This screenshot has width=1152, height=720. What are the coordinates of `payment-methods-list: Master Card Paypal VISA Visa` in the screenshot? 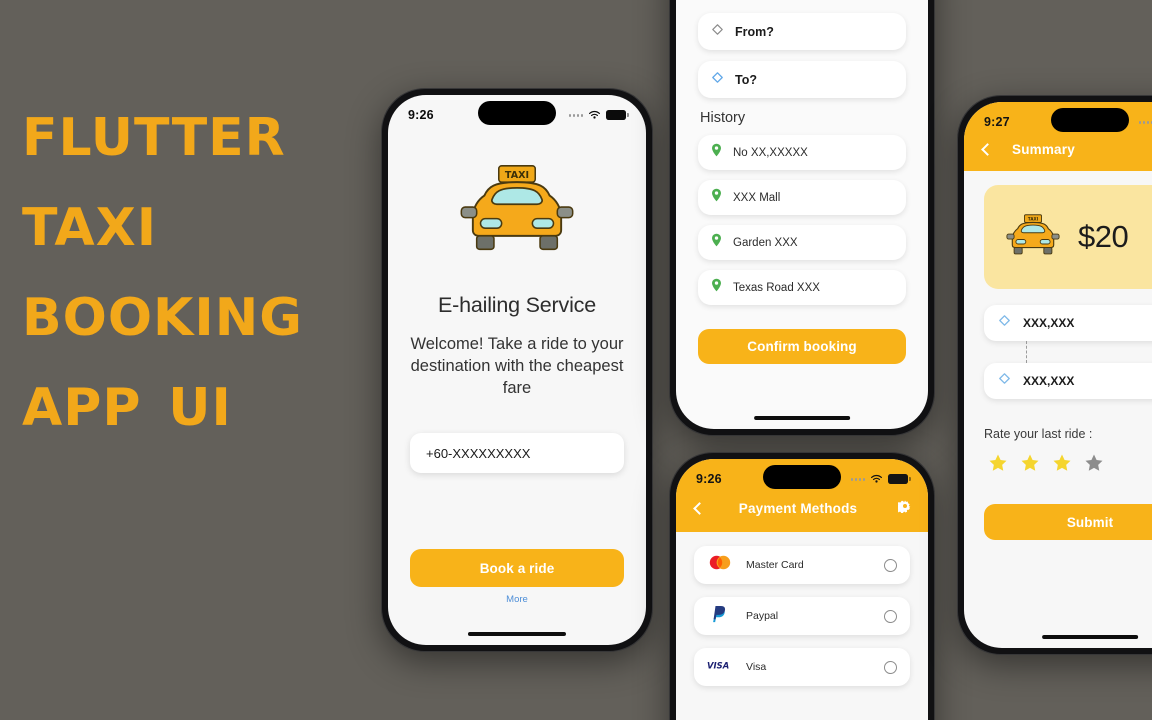 It's located at (802, 615).